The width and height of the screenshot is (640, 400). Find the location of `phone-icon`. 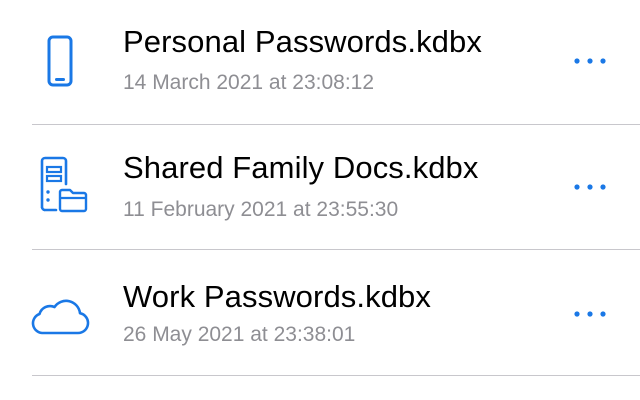

phone-icon is located at coordinates (60, 62).